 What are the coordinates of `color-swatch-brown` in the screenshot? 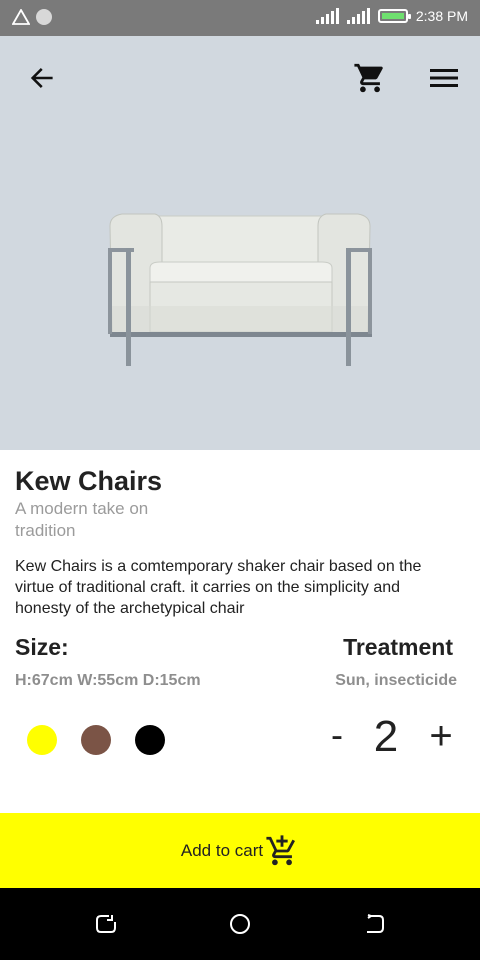 It's located at (96, 740).